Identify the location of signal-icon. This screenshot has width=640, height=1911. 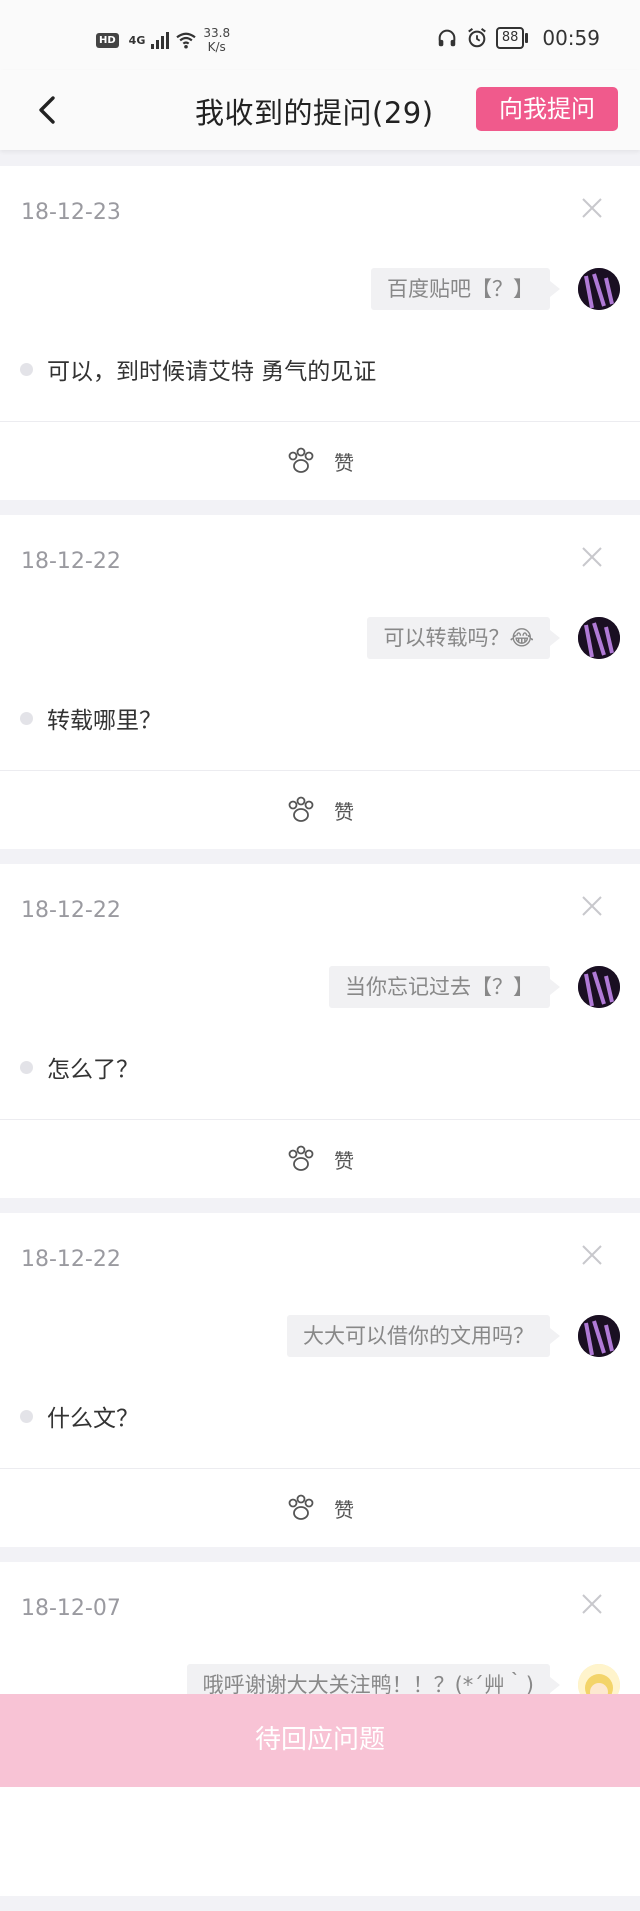
(160, 40).